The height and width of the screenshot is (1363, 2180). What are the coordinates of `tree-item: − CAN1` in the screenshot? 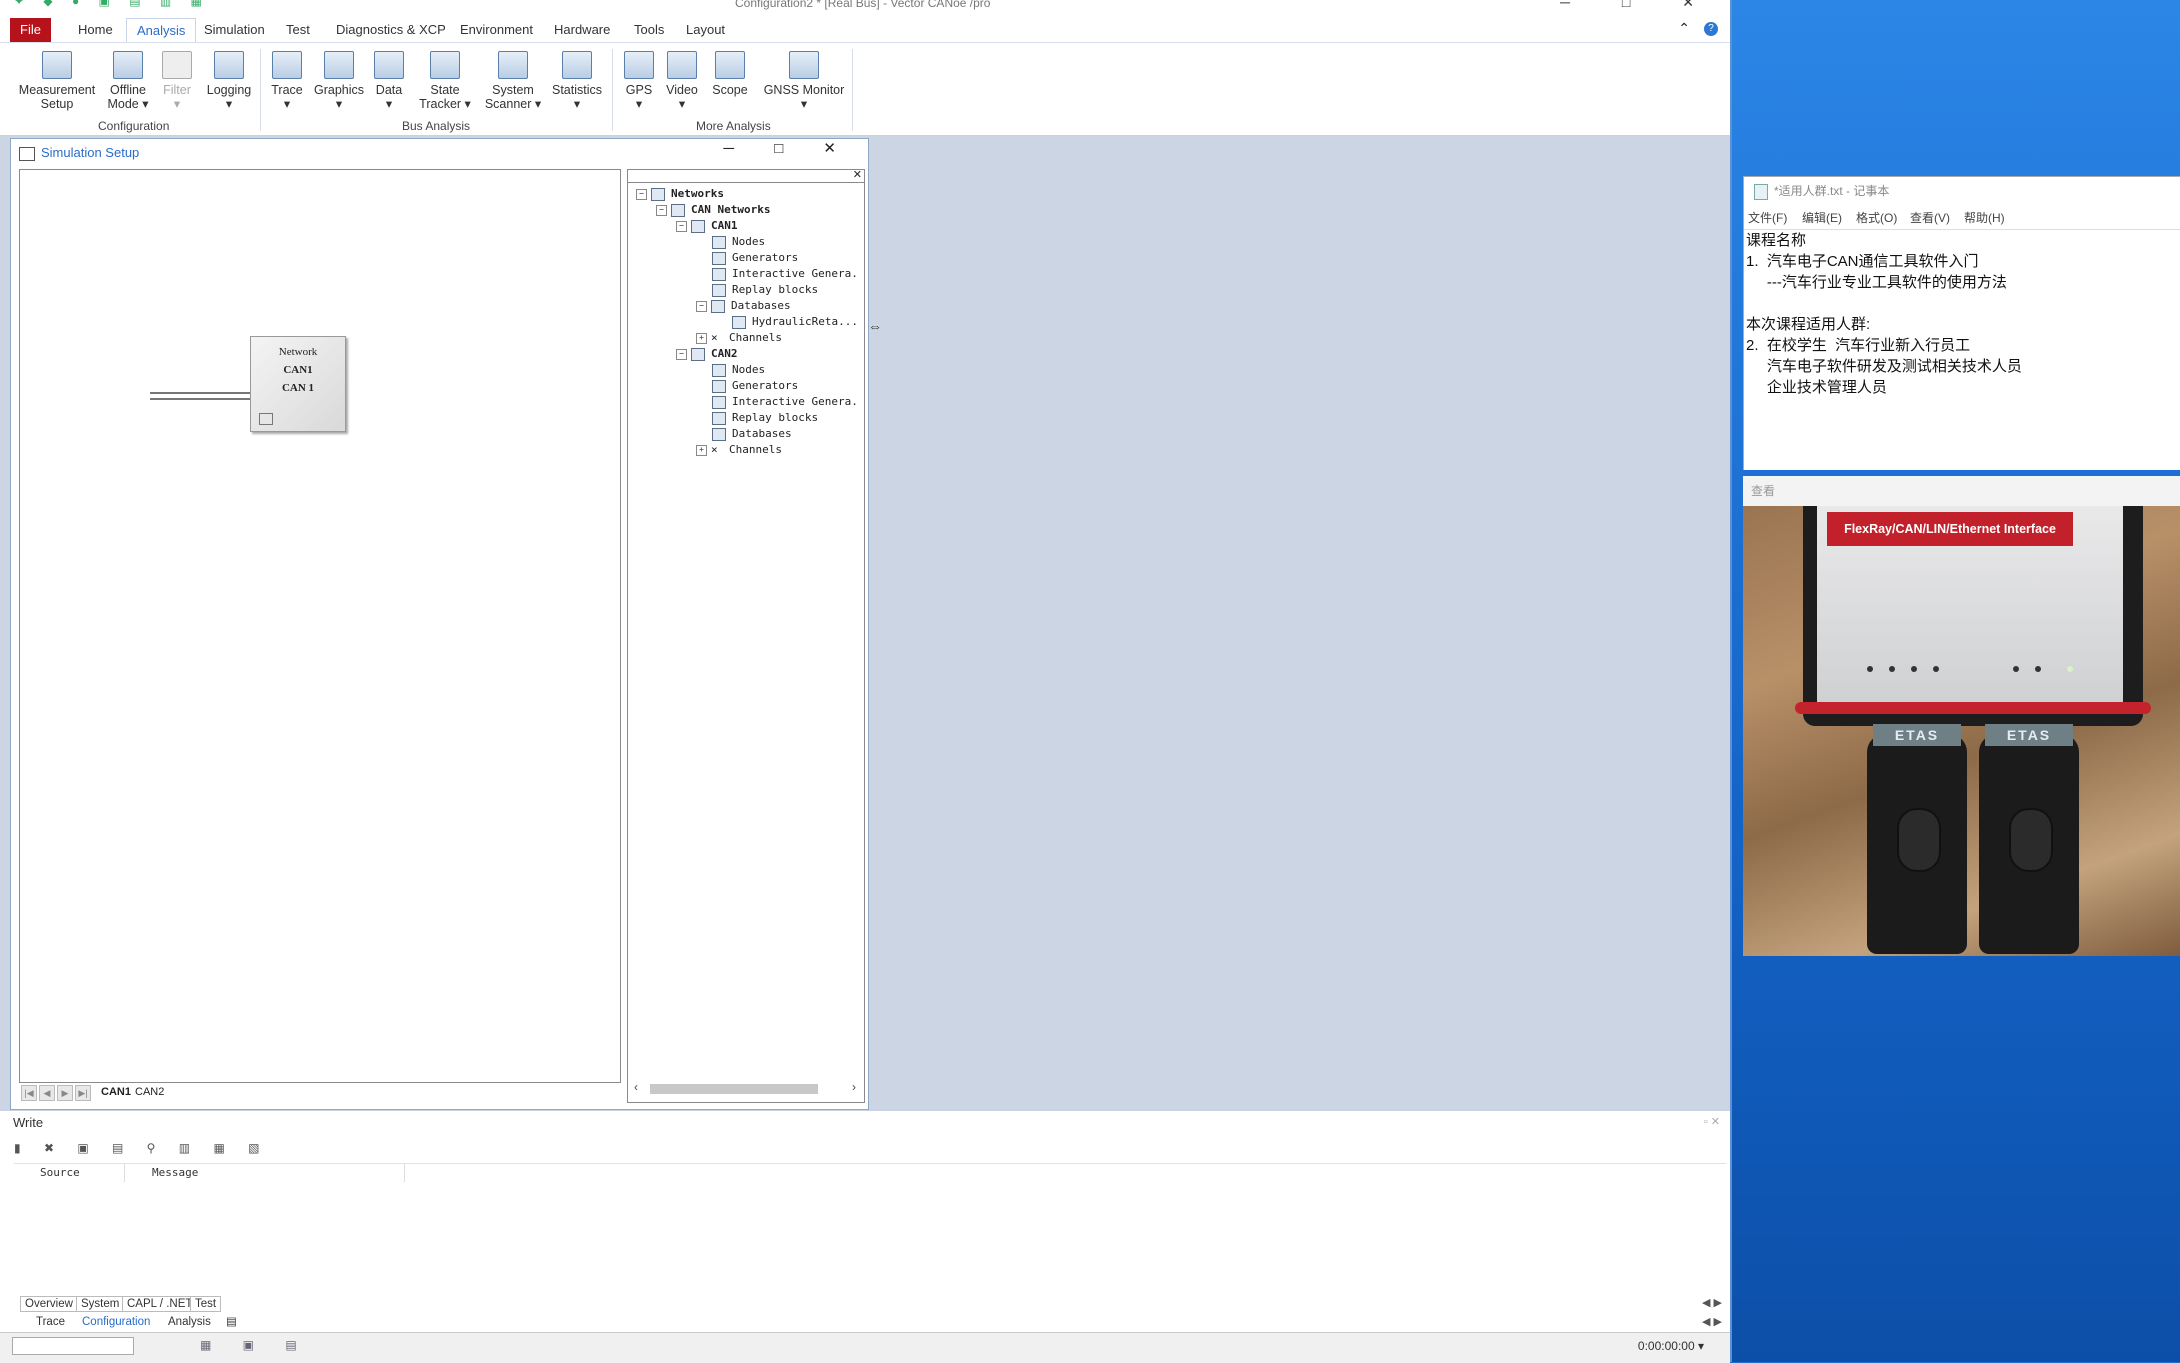 It's located at (707, 226).